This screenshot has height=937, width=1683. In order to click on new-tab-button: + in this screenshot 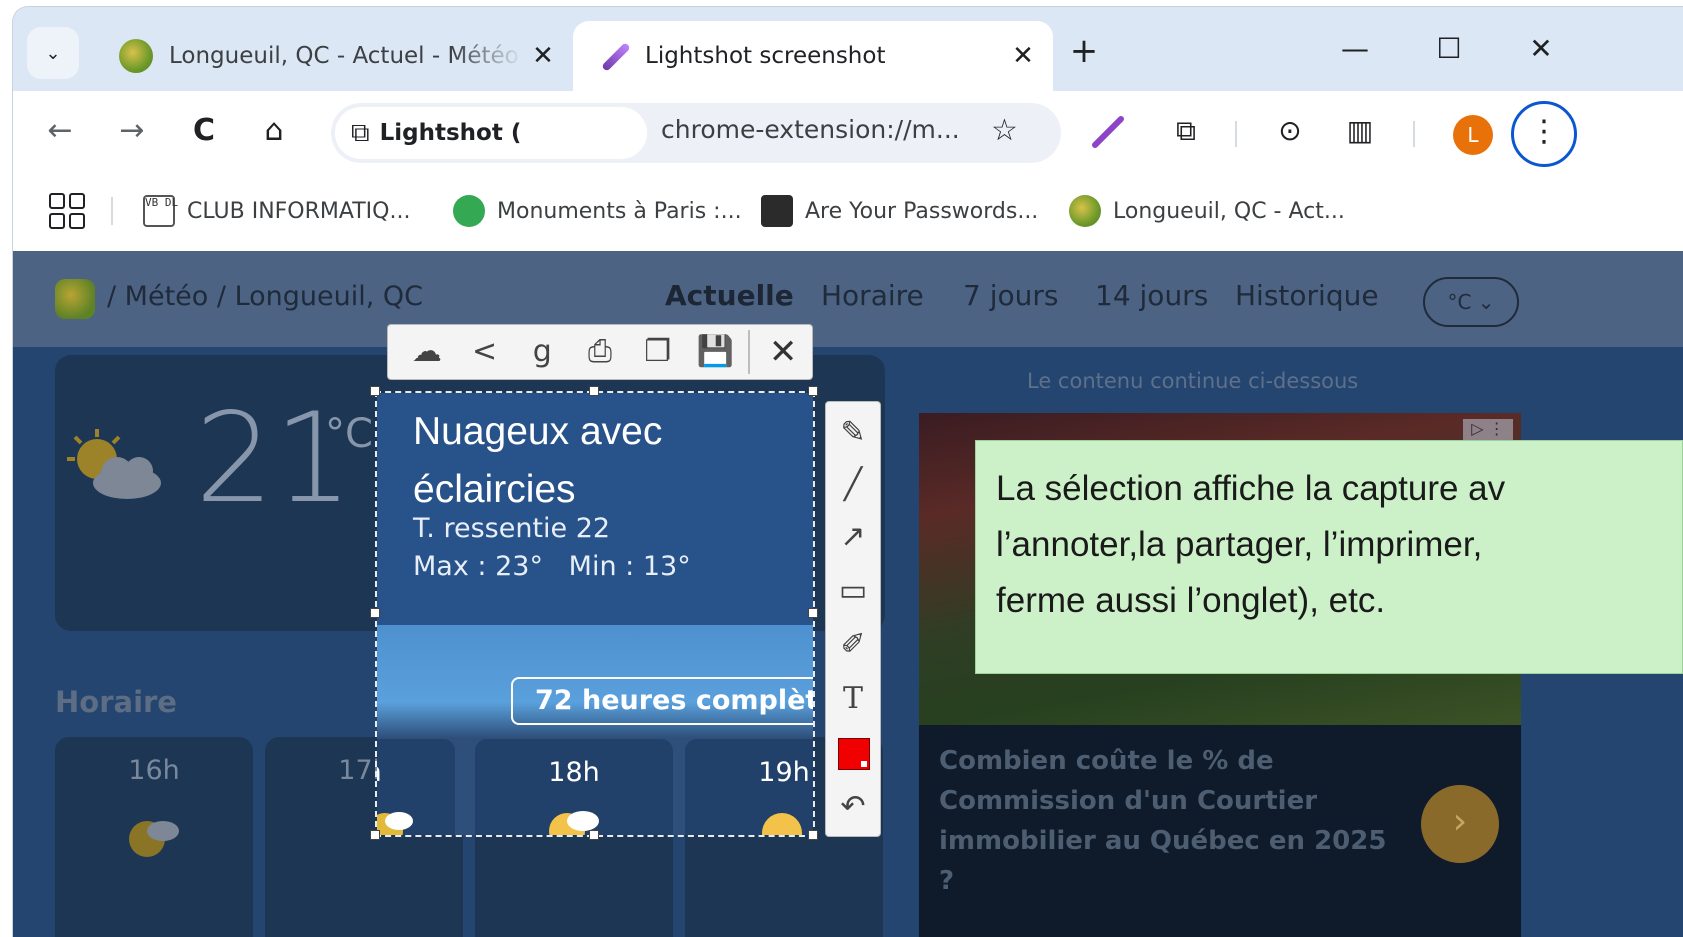, I will do `click(1084, 52)`.